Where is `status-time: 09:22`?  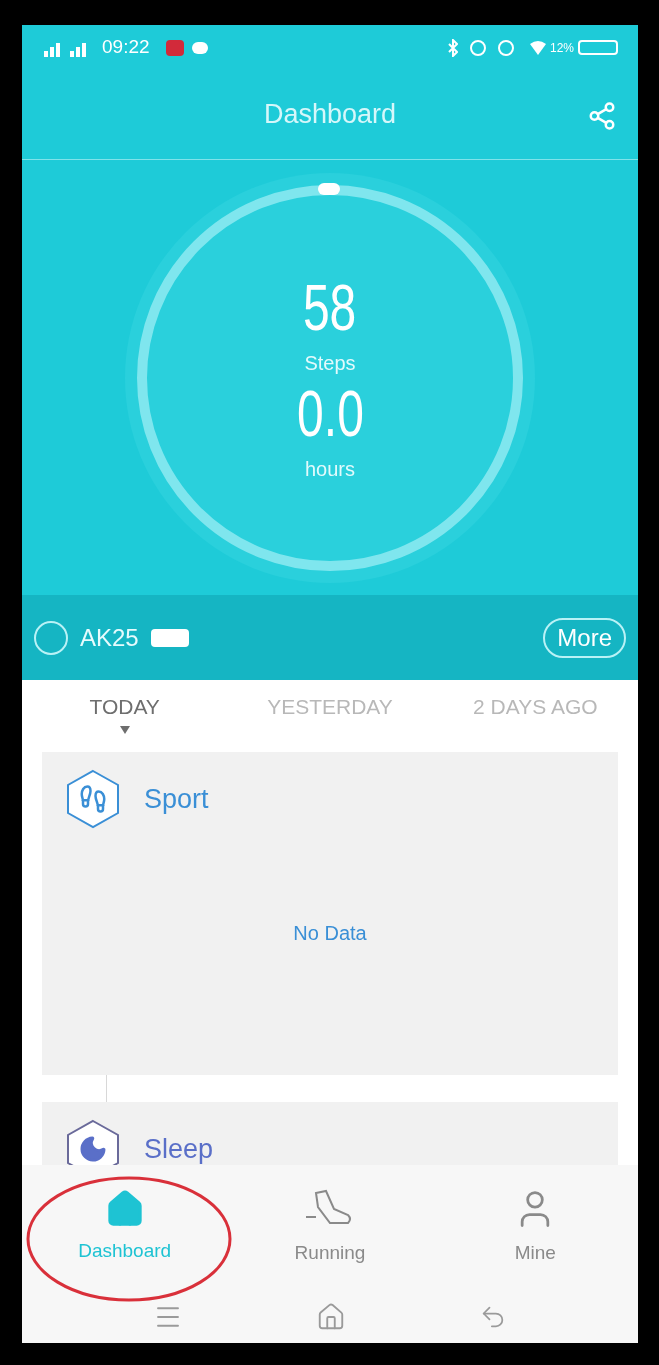
status-time: 09:22 is located at coordinates (126, 47).